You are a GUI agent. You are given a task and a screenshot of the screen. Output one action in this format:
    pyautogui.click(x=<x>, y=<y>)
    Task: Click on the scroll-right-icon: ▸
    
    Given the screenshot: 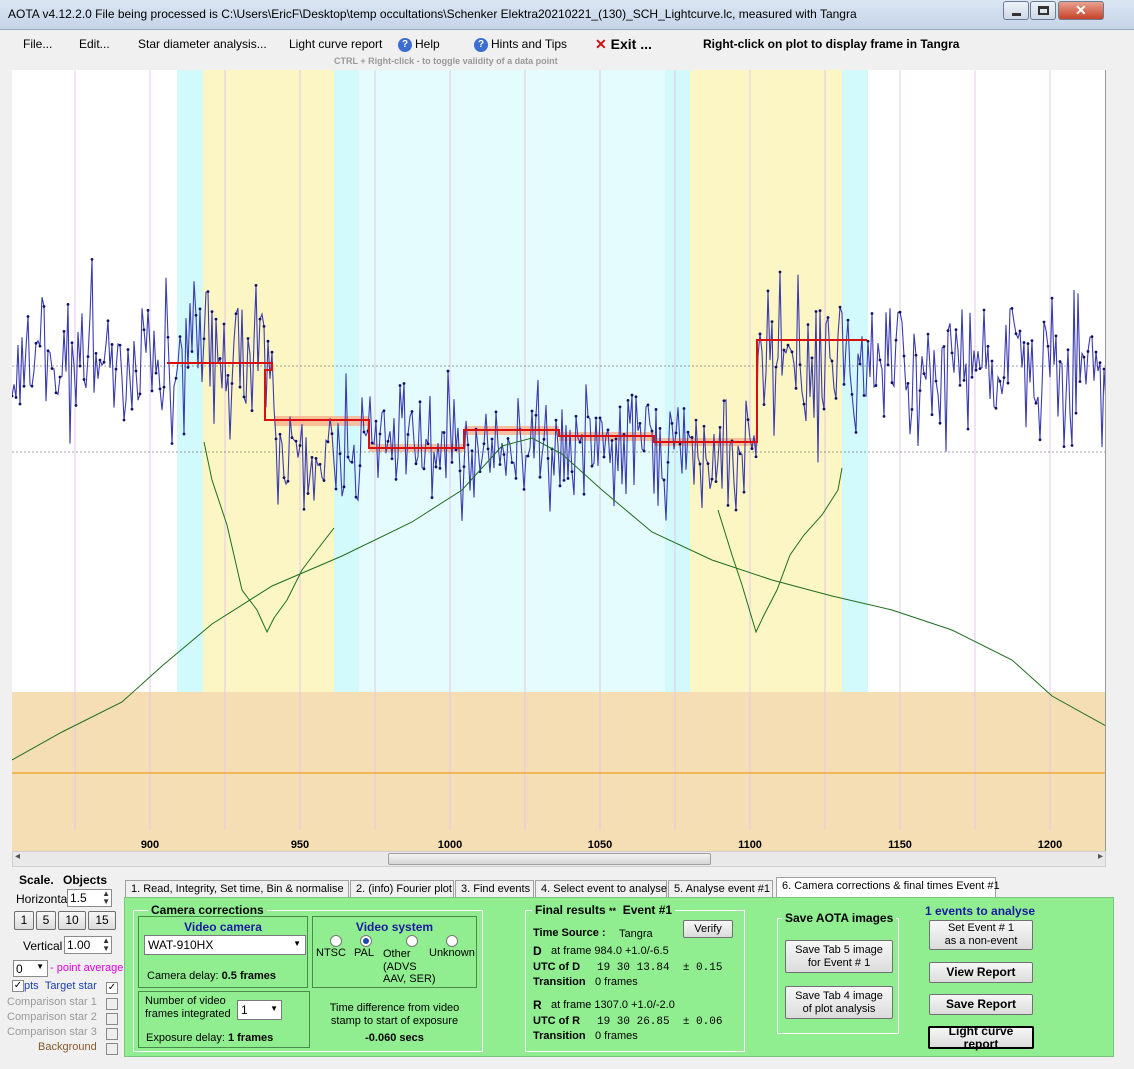 What is the action you would take?
    pyautogui.click(x=1100, y=856)
    